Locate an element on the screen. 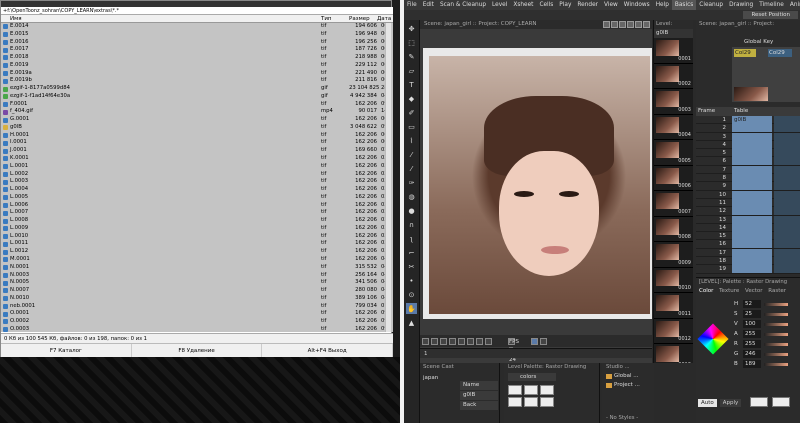  file-row: L.0011tif162 20603/ is located at coordinates (197, 244).